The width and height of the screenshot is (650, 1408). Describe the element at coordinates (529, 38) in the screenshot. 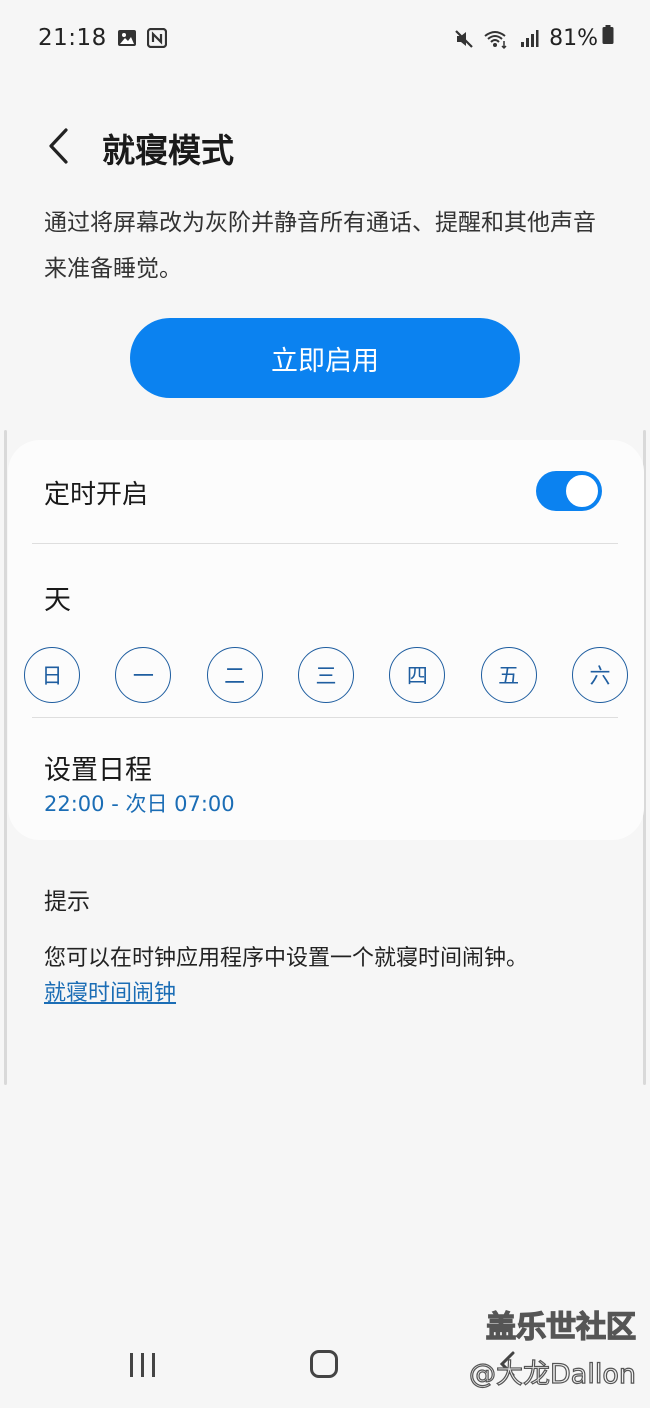

I see `signal-icon` at that location.